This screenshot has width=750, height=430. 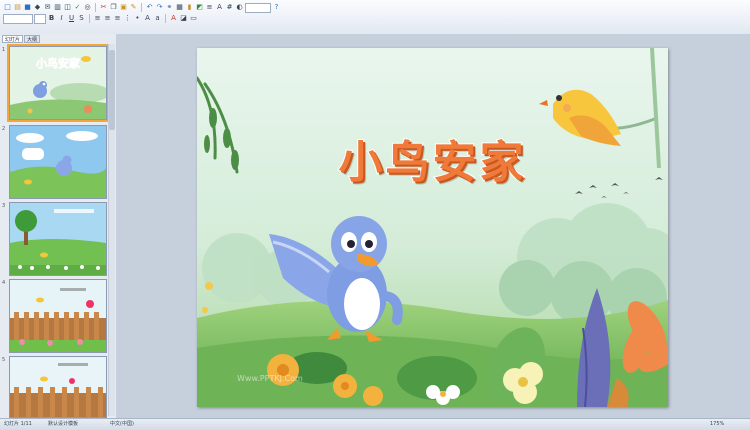 I want to click on pane-tabs: 幻灯片 大纲, so click(x=21, y=39).